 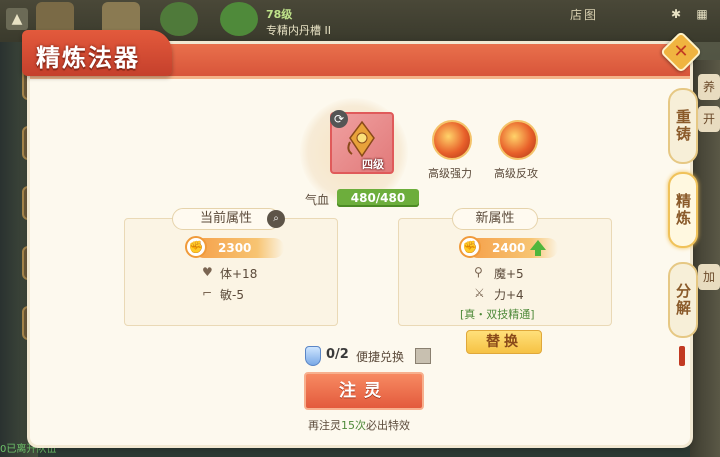 What do you see at coordinates (207, 293) in the screenshot?
I see `boot-icon: ⌐` at bounding box center [207, 293].